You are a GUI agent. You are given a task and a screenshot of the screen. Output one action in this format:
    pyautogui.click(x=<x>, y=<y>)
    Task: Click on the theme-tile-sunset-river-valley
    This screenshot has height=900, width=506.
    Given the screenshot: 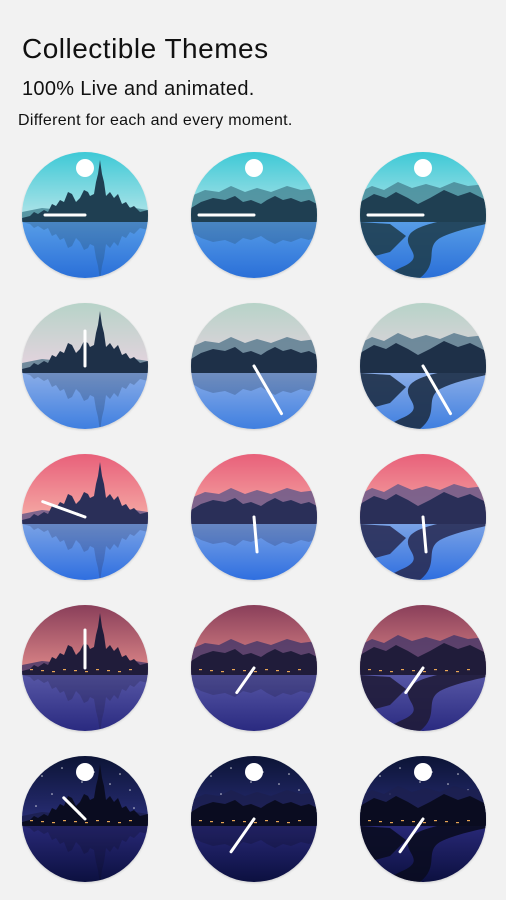 What is the action you would take?
    pyautogui.click(x=423, y=517)
    